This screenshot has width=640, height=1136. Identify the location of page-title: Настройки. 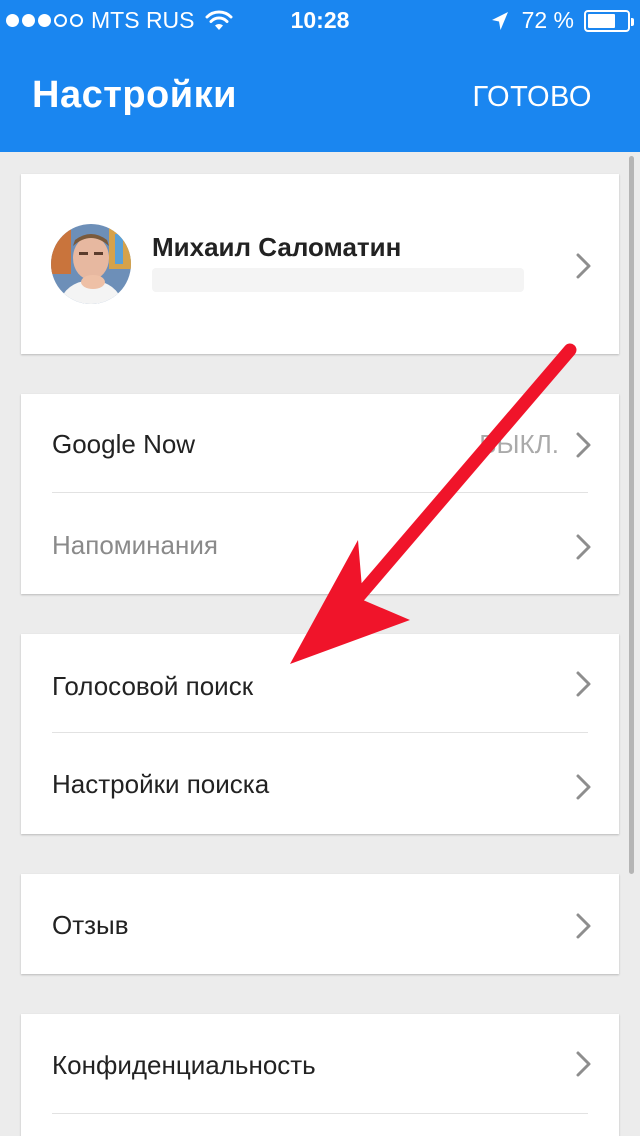
(134, 95).